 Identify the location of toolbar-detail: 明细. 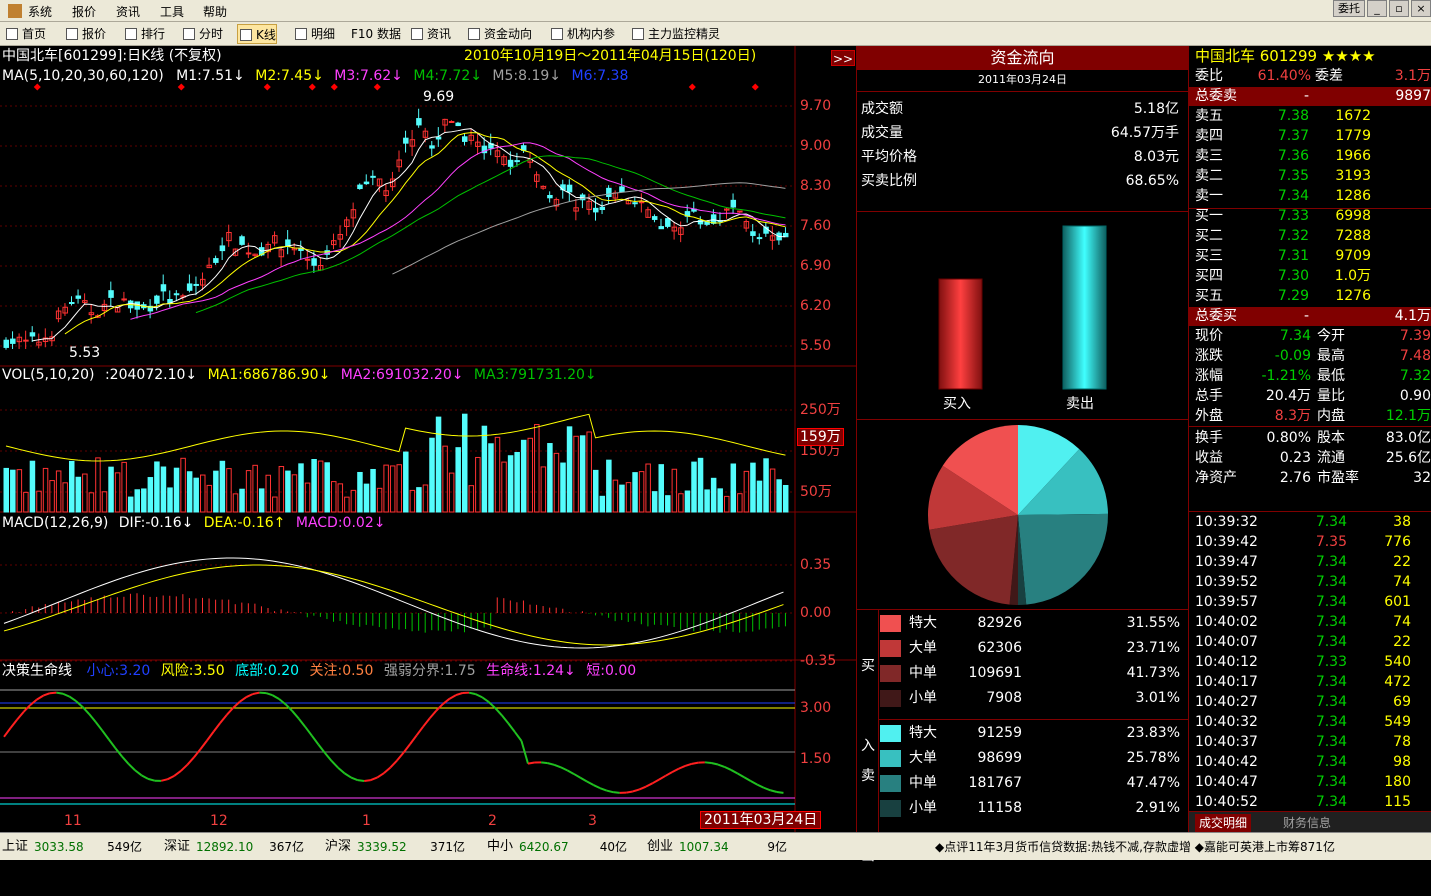
(314, 34).